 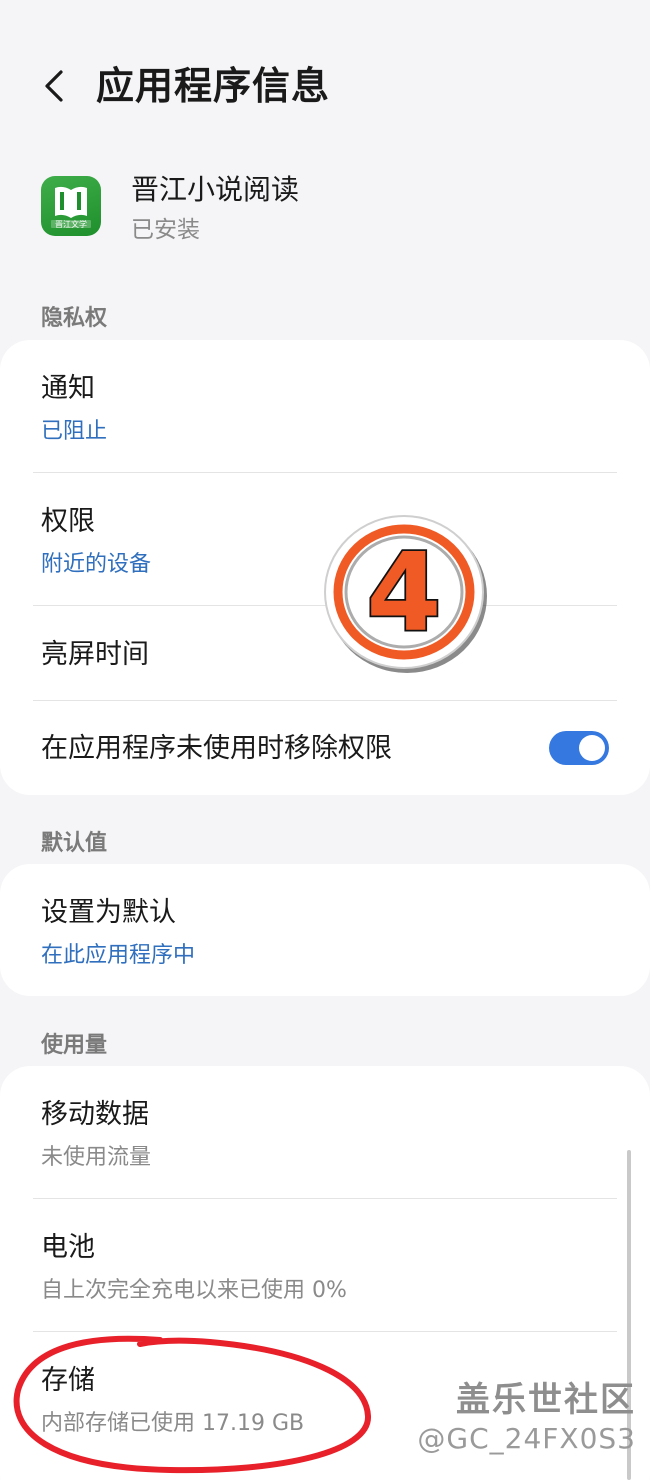 What do you see at coordinates (194, 1290) in the screenshot?
I see `item-subtitle: 自上次完全充电以来已使用 0%` at bounding box center [194, 1290].